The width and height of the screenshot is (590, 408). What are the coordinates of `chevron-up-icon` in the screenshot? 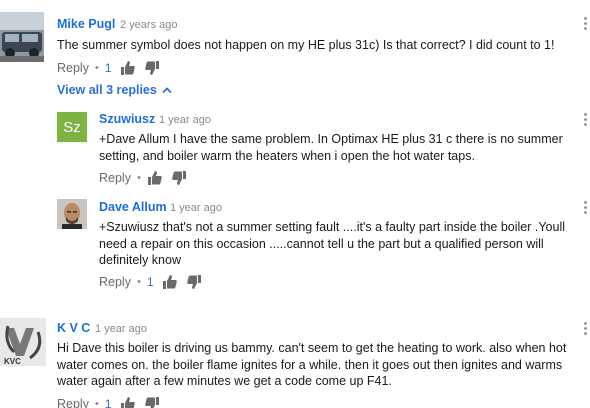 It's located at (167, 90).